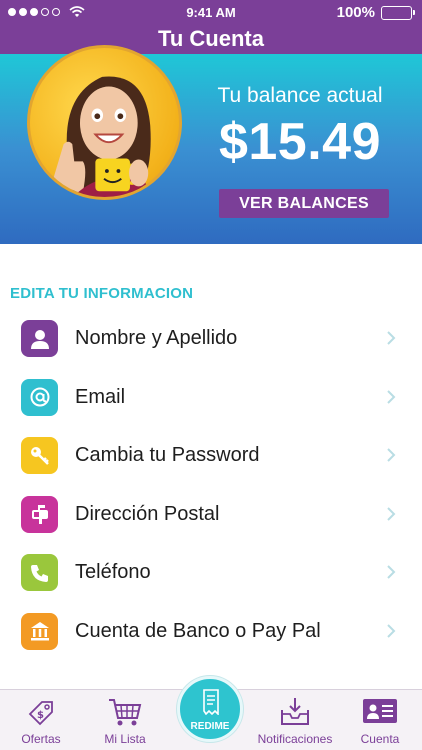 This screenshot has width=422, height=750. Describe the element at coordinates (380, 711) in the screenshot. I see `account-card-icon` at that location.